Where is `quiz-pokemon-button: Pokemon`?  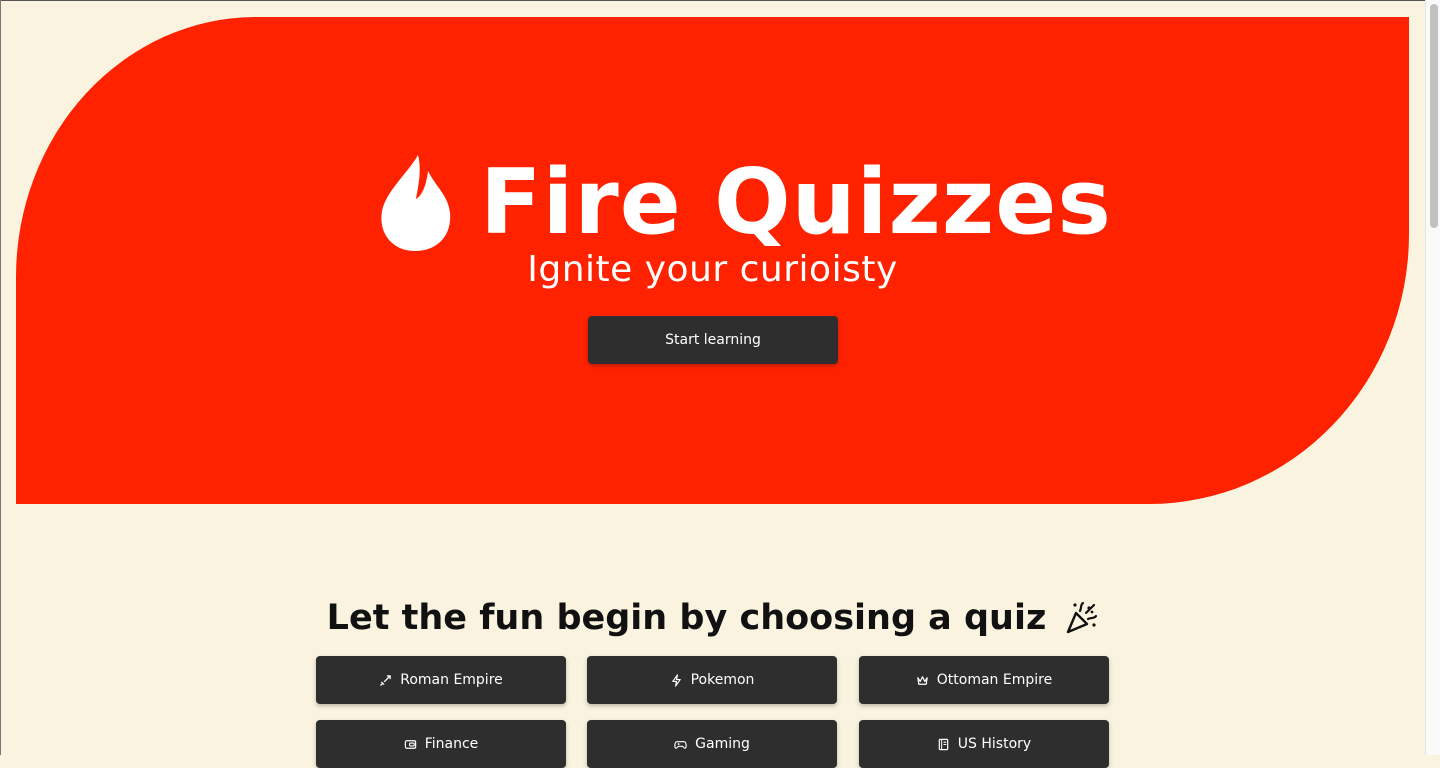 quiz-pokemon-button: Pokemon is located at coordinates (712, 680).